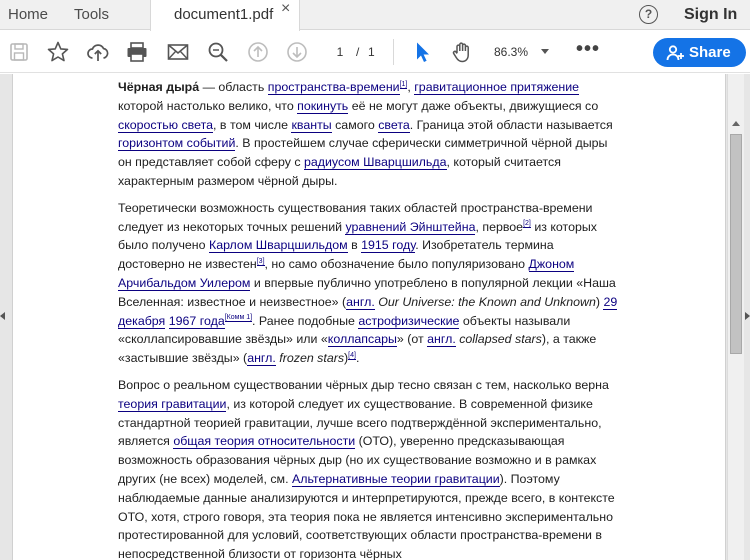 The image size is (750, 560). Describe the element at coordinates (312, 358) in the screenshot. I see `italic-text: frozen stars` at that location.